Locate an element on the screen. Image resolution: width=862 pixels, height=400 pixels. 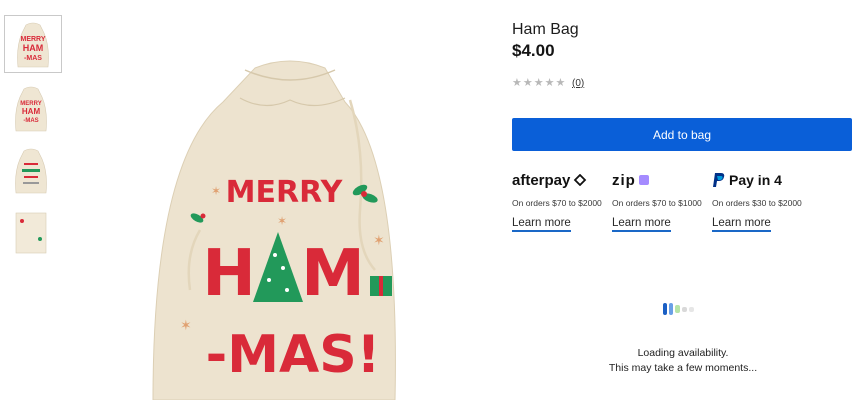
availability-line-1: Loading availability. is located at coordinates (683, 353).